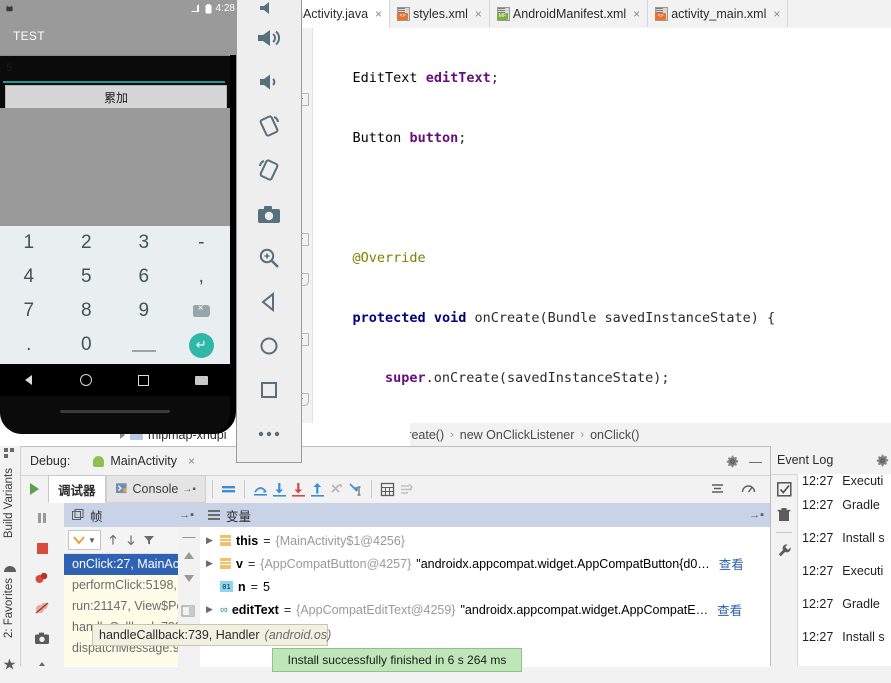 Image resolution: width=891 pixels, height=683 pixels. I want to click on back-icon, so click(269, 302).